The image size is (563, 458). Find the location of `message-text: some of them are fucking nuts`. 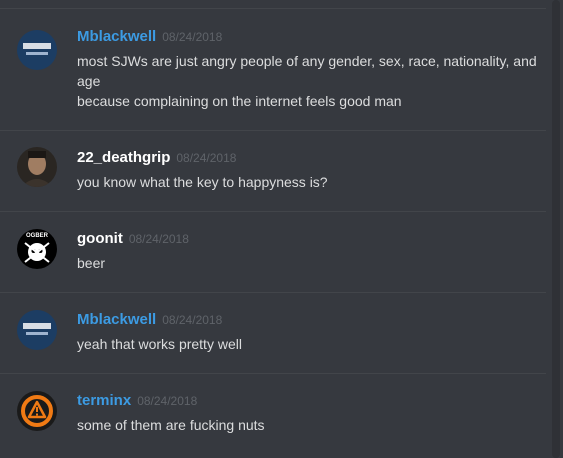

message-text: some of them are fucking nuts is located at coordinates (312, 425).